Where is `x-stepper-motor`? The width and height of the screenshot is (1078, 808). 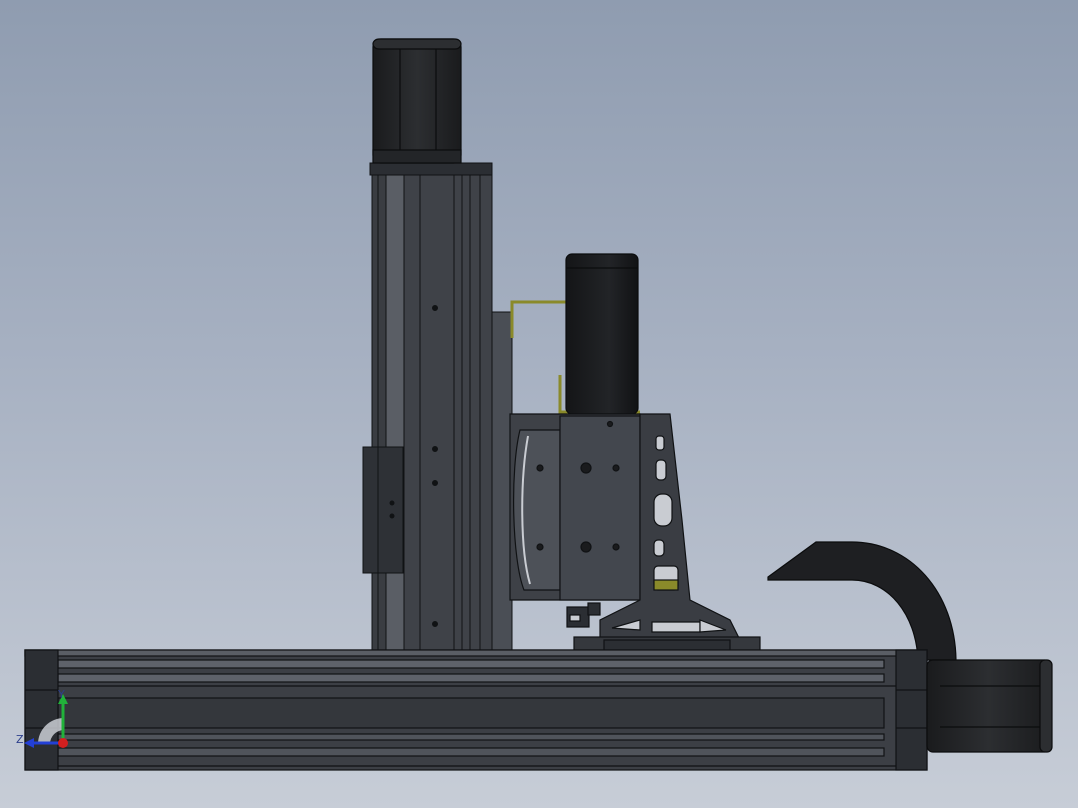
x-stepper-motor is located at coordinates (989, 706).